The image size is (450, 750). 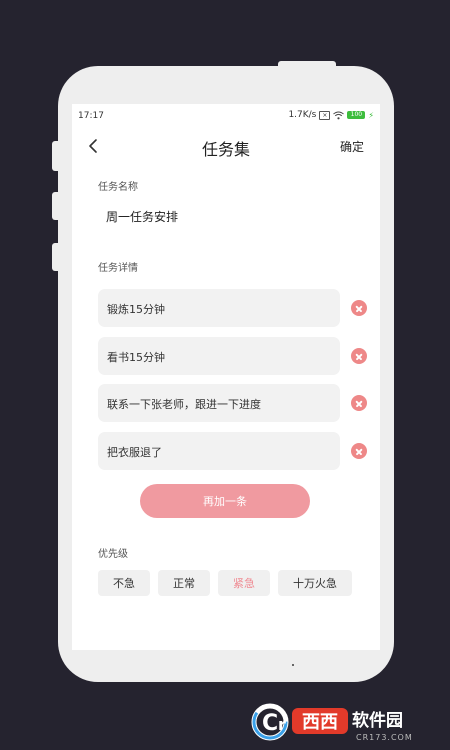 I want to click on svg-text: r, so click(x=282, y=724).